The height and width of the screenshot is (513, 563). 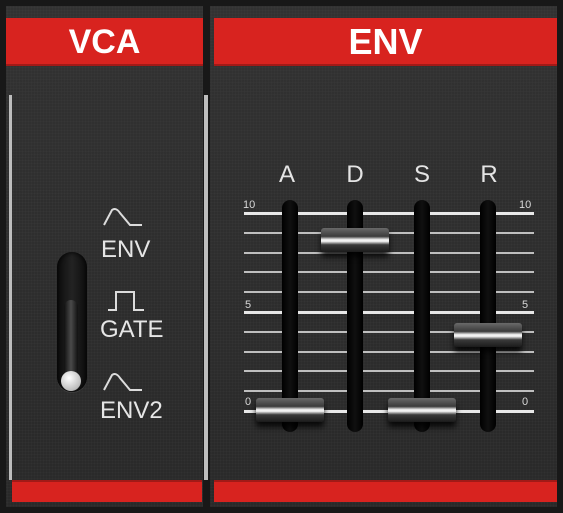 What do you see at coordinates (132, 329) in the screenshot?
I see `gate-option-label: GATE` at bounding box center [132, 329].